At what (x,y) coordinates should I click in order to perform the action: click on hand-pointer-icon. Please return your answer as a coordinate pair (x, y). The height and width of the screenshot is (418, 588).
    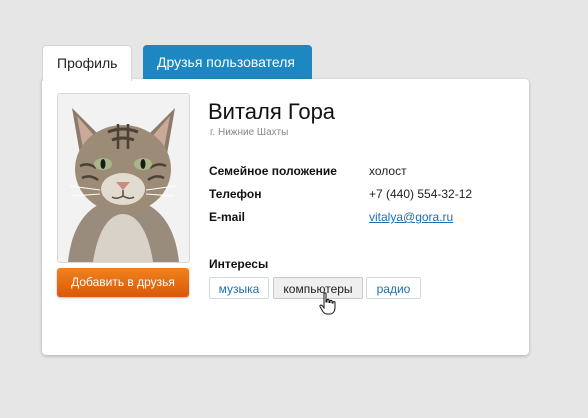
    Looking at the image, I should click on (328, 306).